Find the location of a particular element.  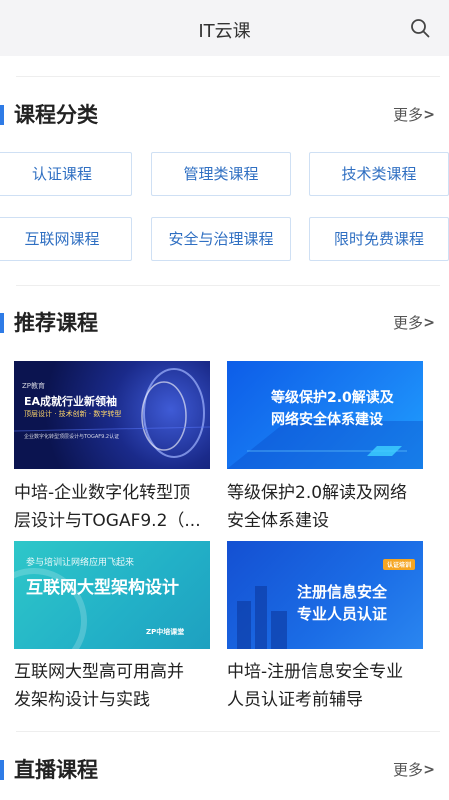

course-title-line: 等级保护2.0解读及网络 is located at coordinates (317, 493).